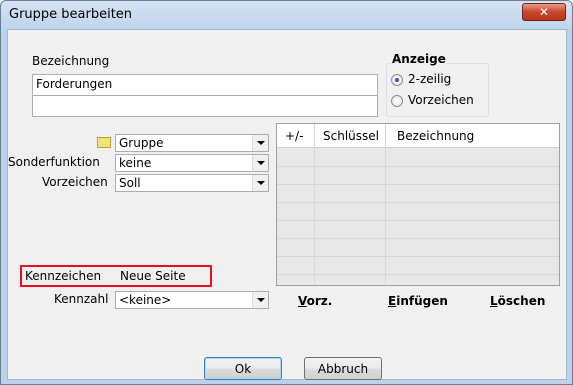 Image resolution: width=573 pixels, height=385 pixels. What do you see at coordinates (286, 15) in the screenshot?
I see `title-bar: Gruppe bearbeiten ✕` at bounding box center [286, 15].